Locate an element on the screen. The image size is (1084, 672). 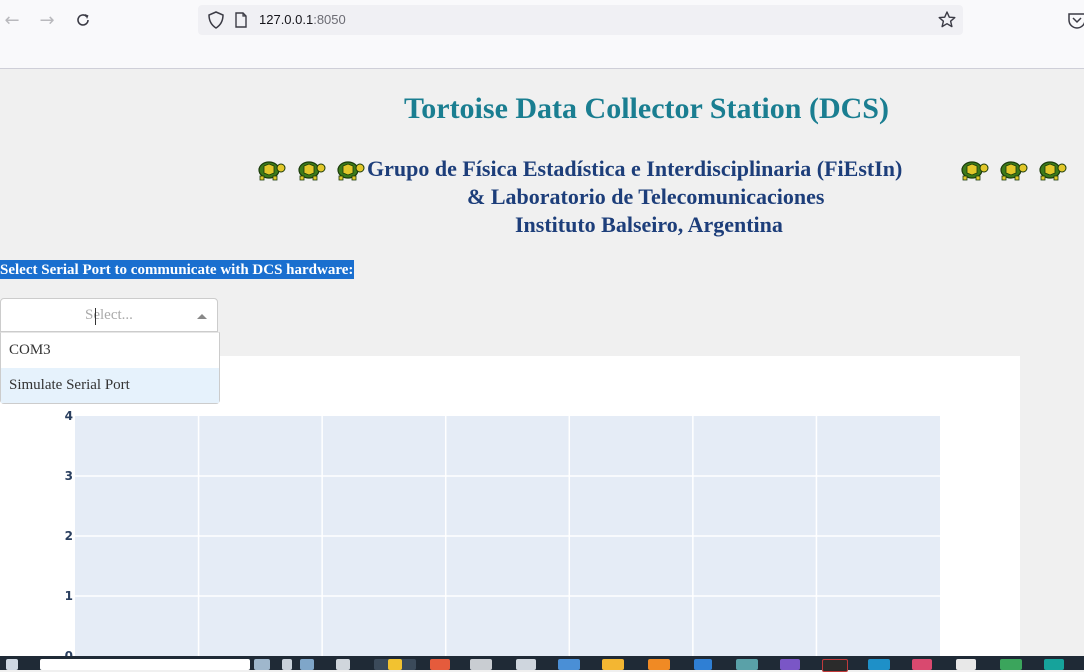
subtitle-lab: & Laboratorio de Telecomunicaciones is located at coordinates (646, 196).